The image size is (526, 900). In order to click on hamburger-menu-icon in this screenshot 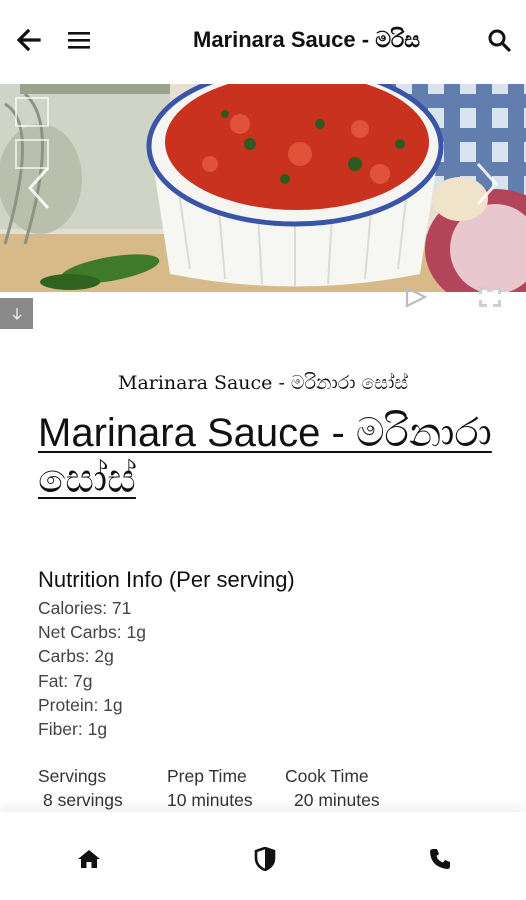, I will do `click(79, 40)`.